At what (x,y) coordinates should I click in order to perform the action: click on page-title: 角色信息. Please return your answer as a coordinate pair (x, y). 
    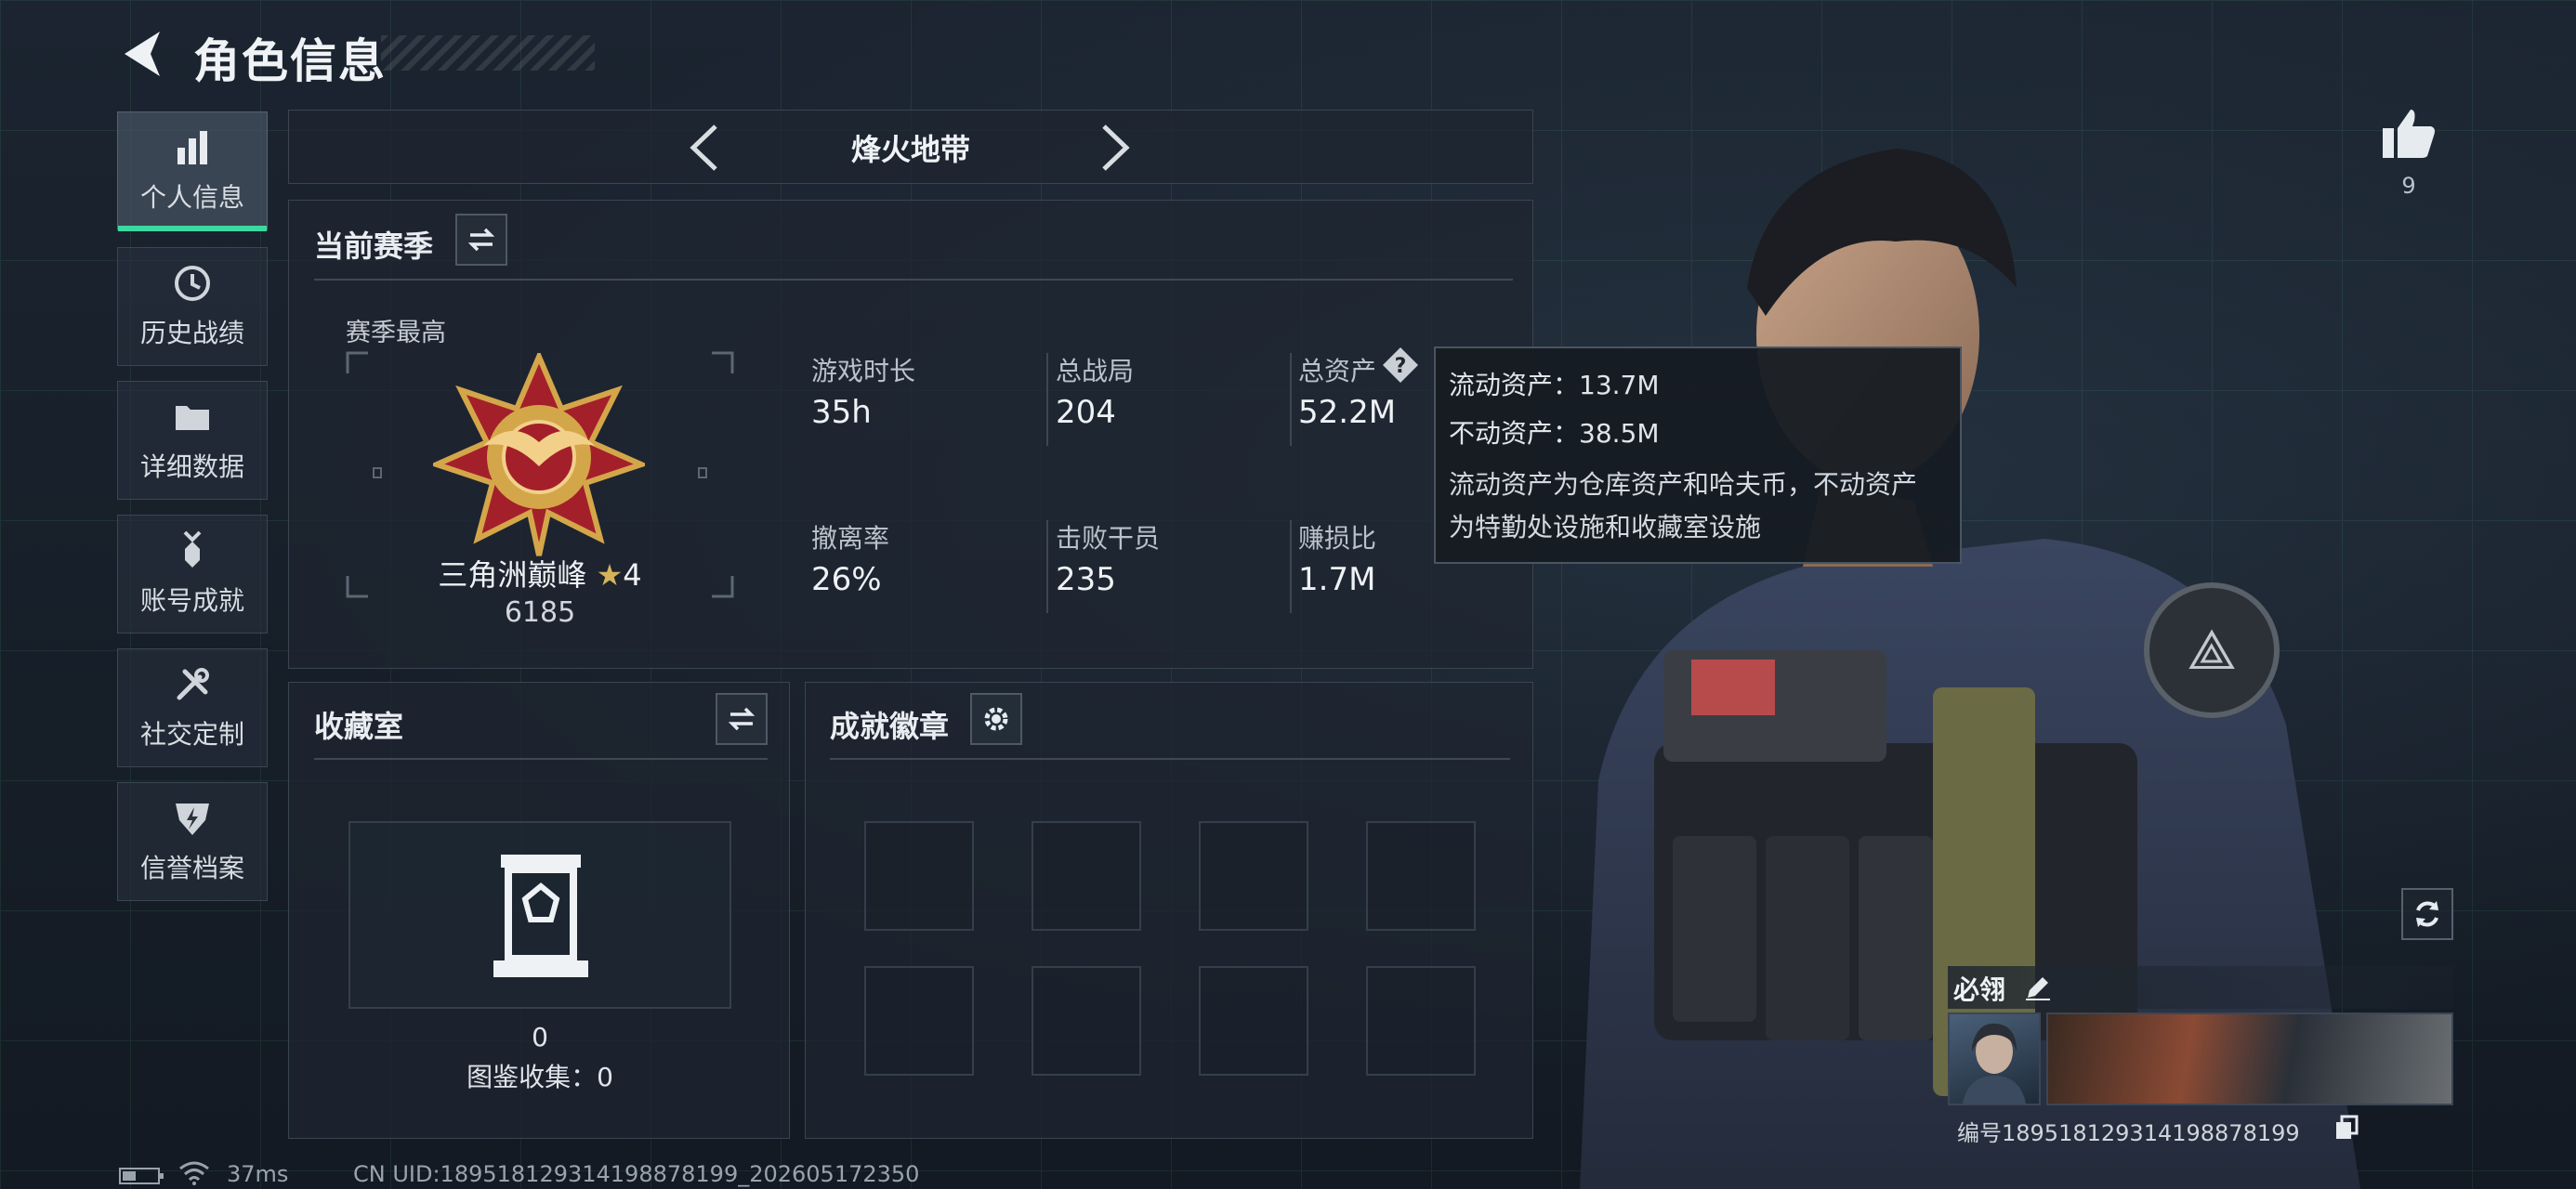
    Looking at the image, I should click on (290, 61).